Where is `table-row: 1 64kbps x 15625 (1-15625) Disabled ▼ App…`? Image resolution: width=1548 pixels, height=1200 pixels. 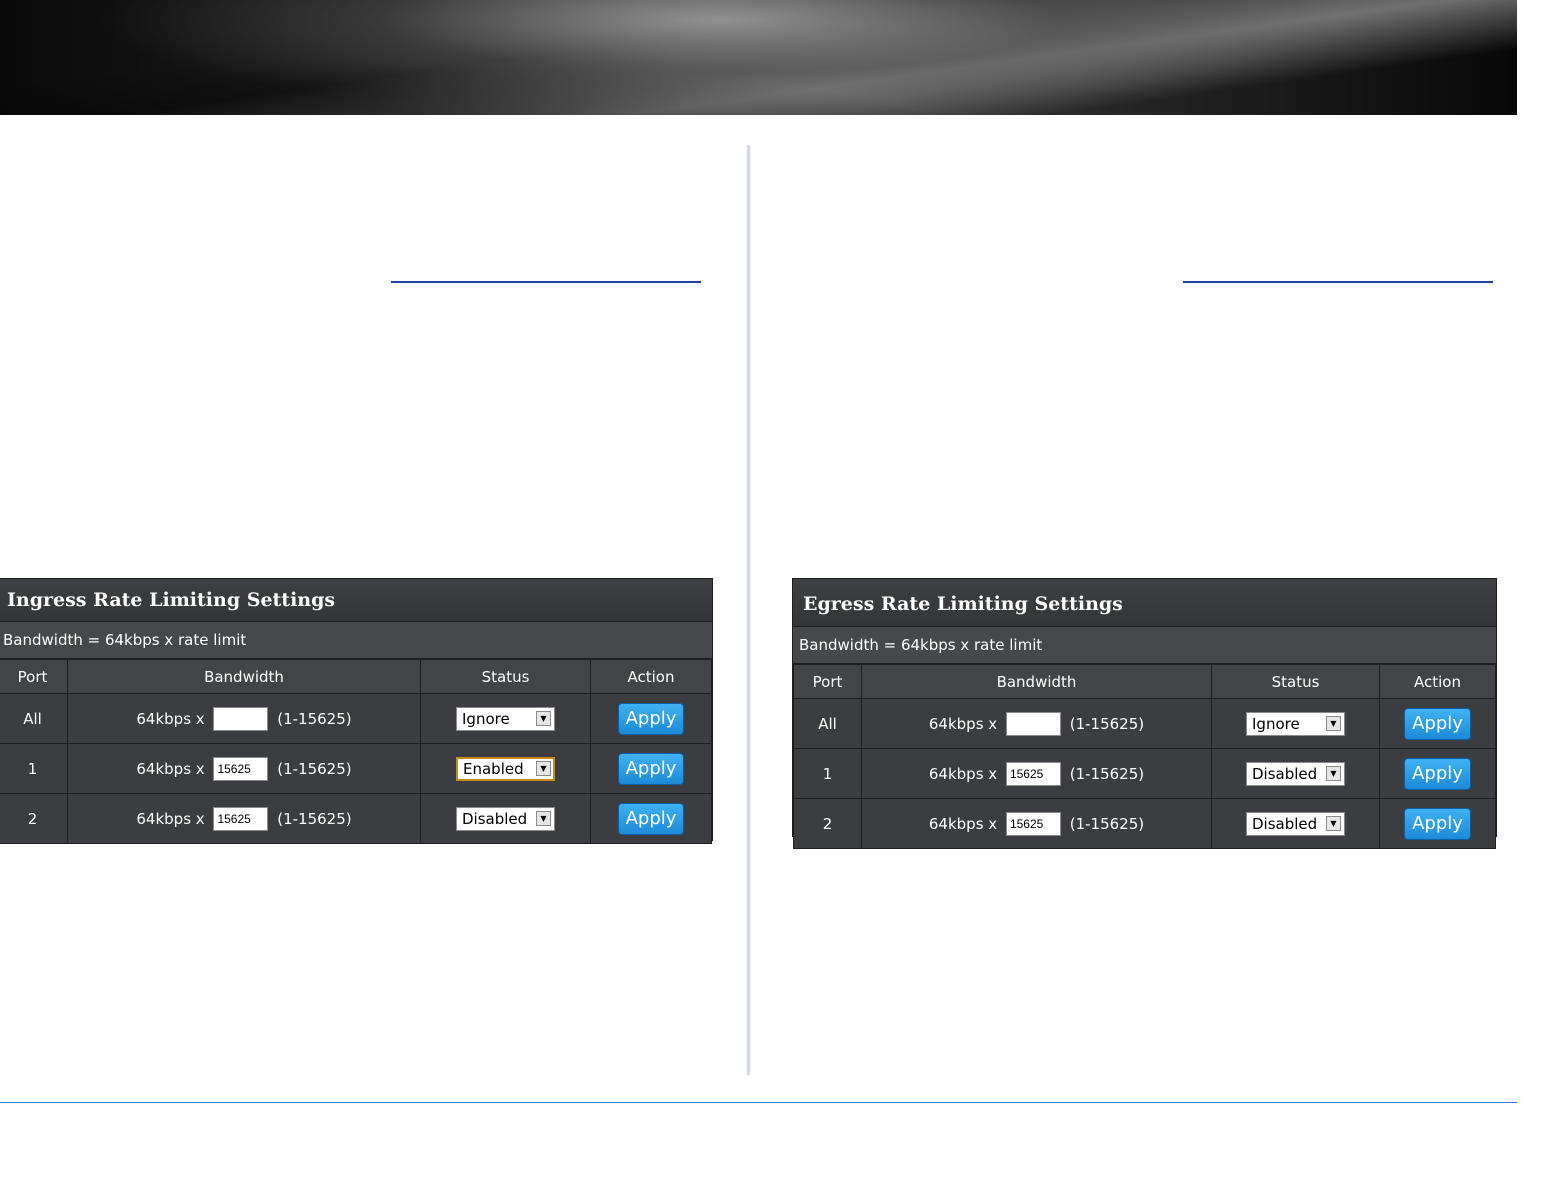
table-row: 1 64kbps x 15625 (1-15625) Disabled ▼ App… is located at coordinates (1144, 773).